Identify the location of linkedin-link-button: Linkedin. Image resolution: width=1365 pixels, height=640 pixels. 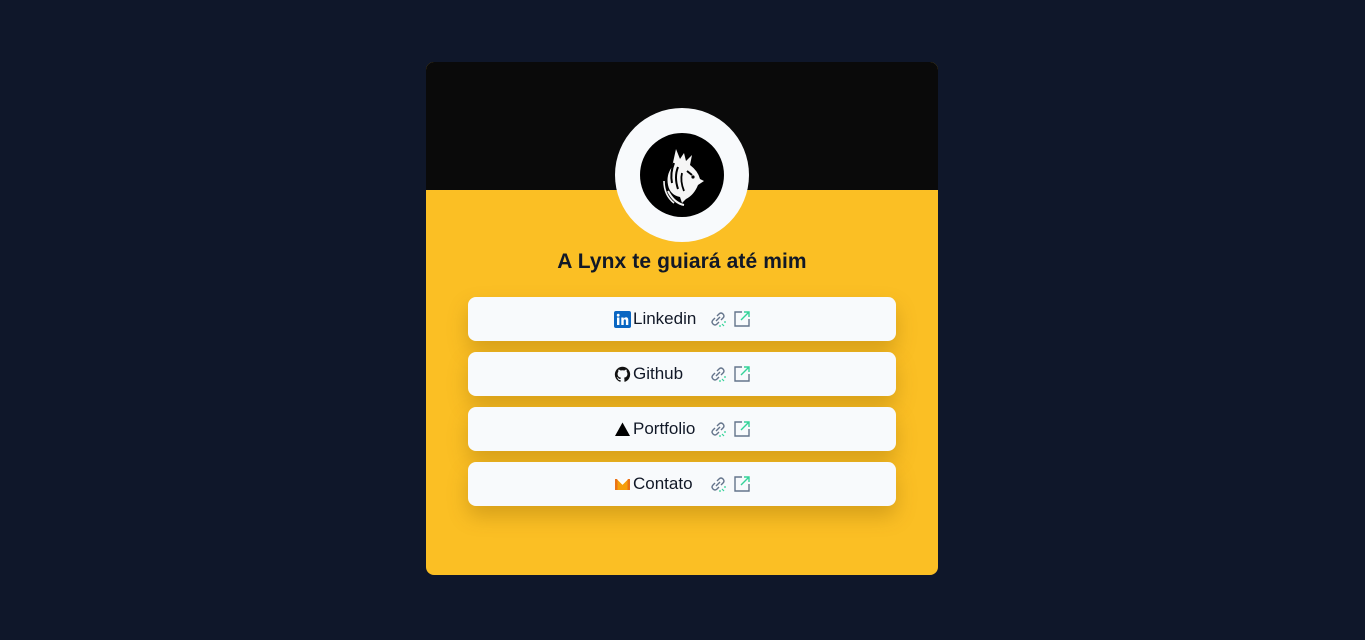
(682, 319).